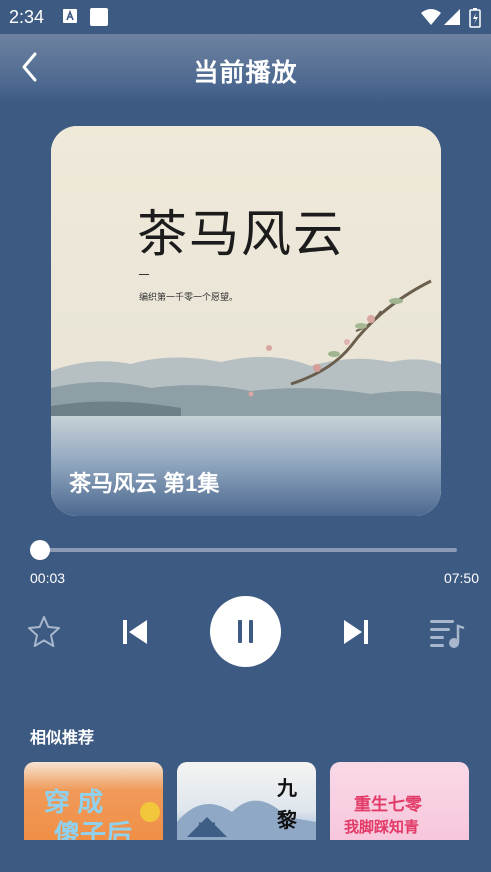  I want to click on recommend-card-1: 穿 成 傻子后, so click(93, 802).